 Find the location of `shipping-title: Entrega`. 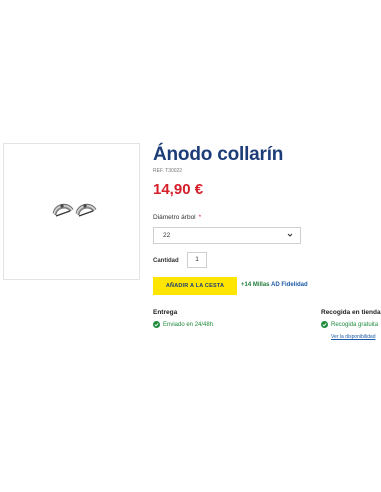

shipping-title: Entrega is located at coordinates (165, 312).